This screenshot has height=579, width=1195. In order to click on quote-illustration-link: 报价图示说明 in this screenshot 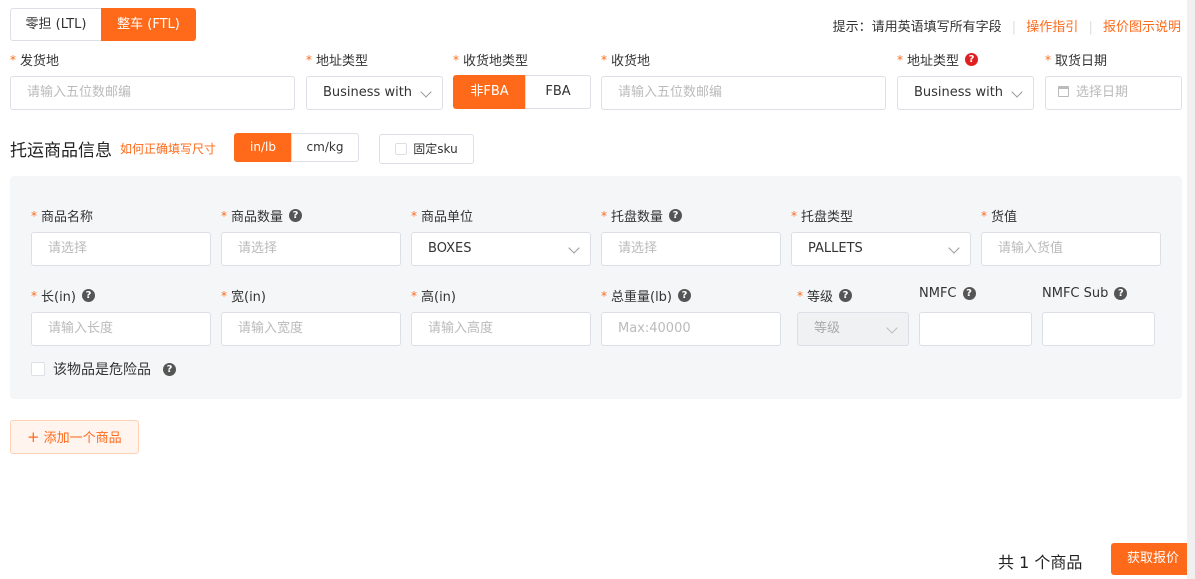, I will do `click(1142, 27)`.